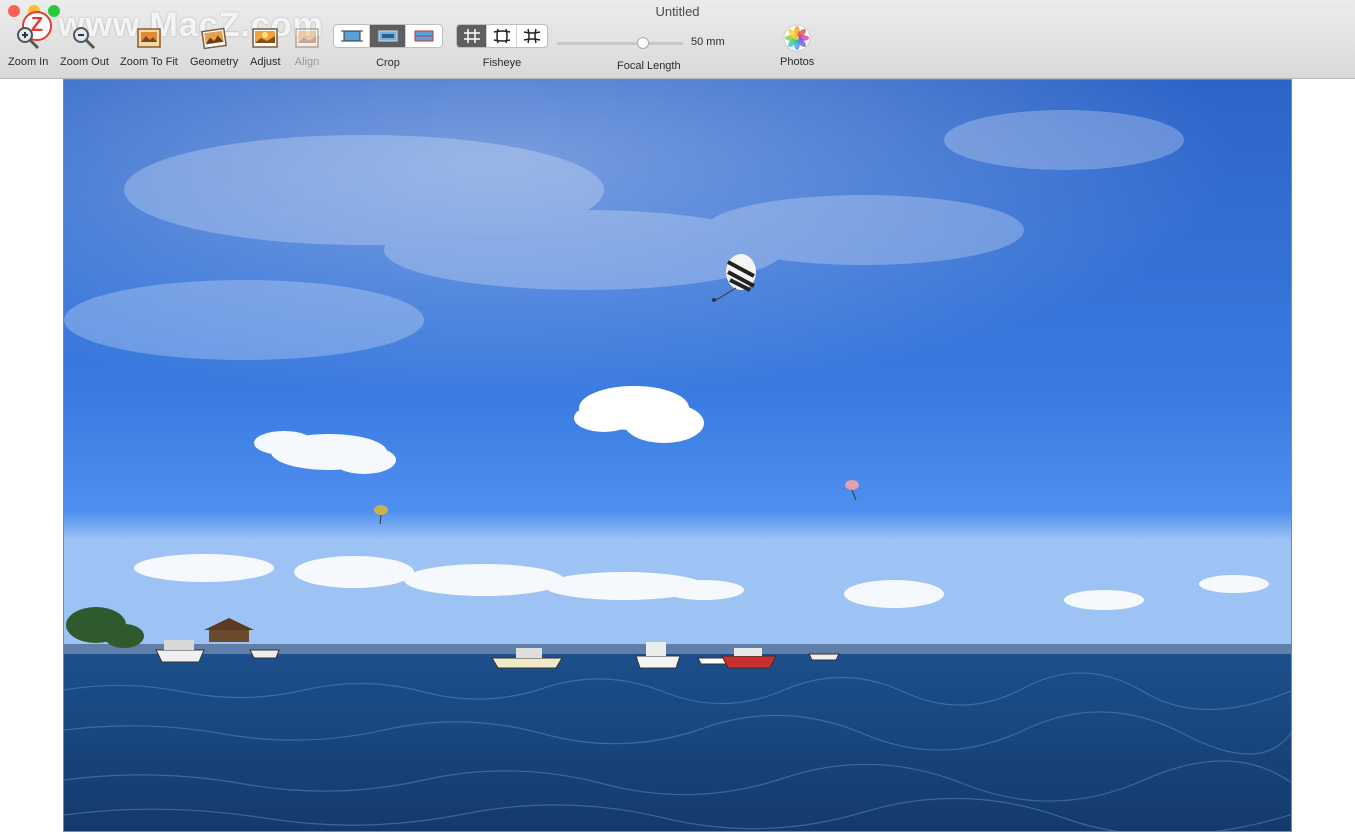  I want to click on zoom-out-icon, so click(84, 38).